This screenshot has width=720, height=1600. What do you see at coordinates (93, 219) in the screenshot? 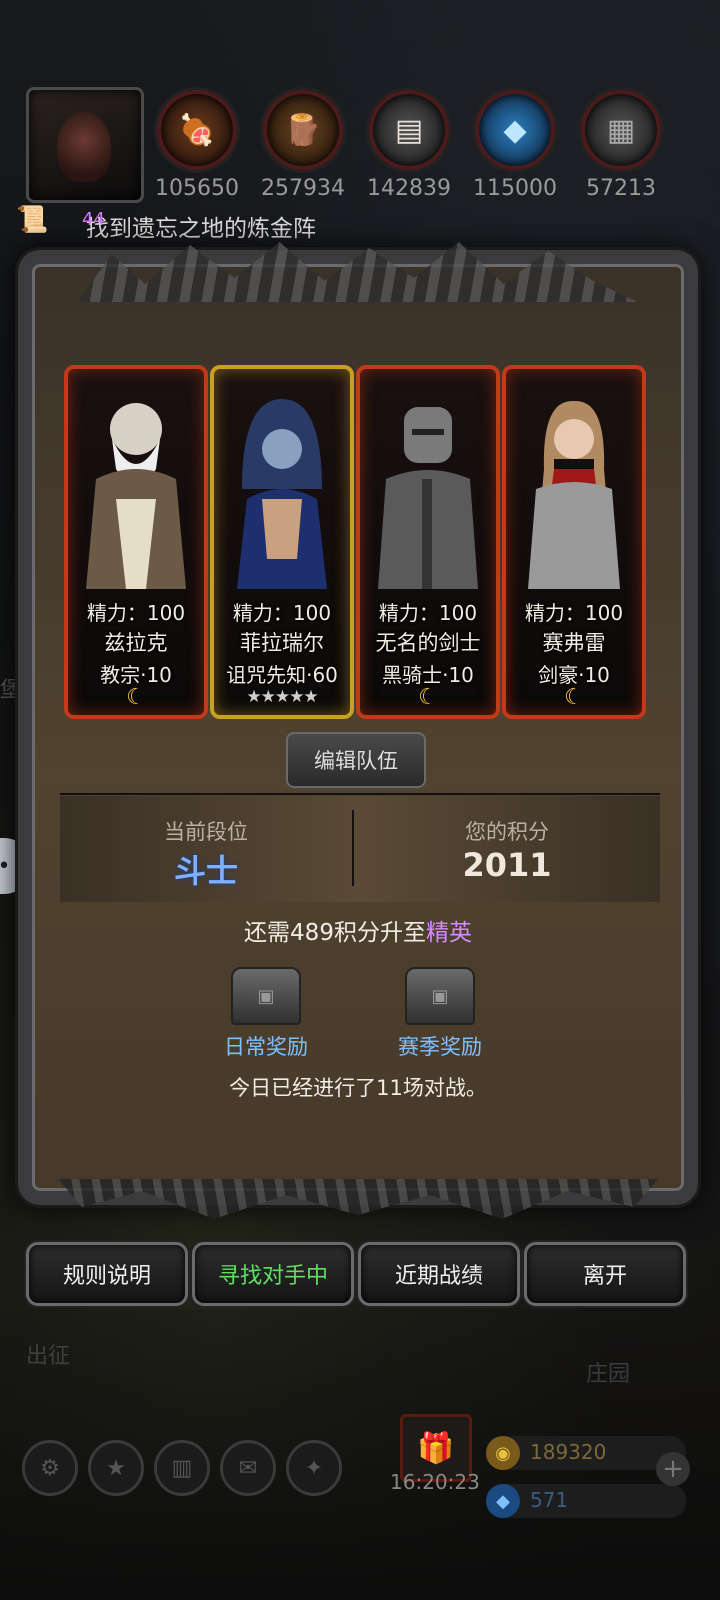
I see `quest-level: 44` at bounding box center [93, 219].